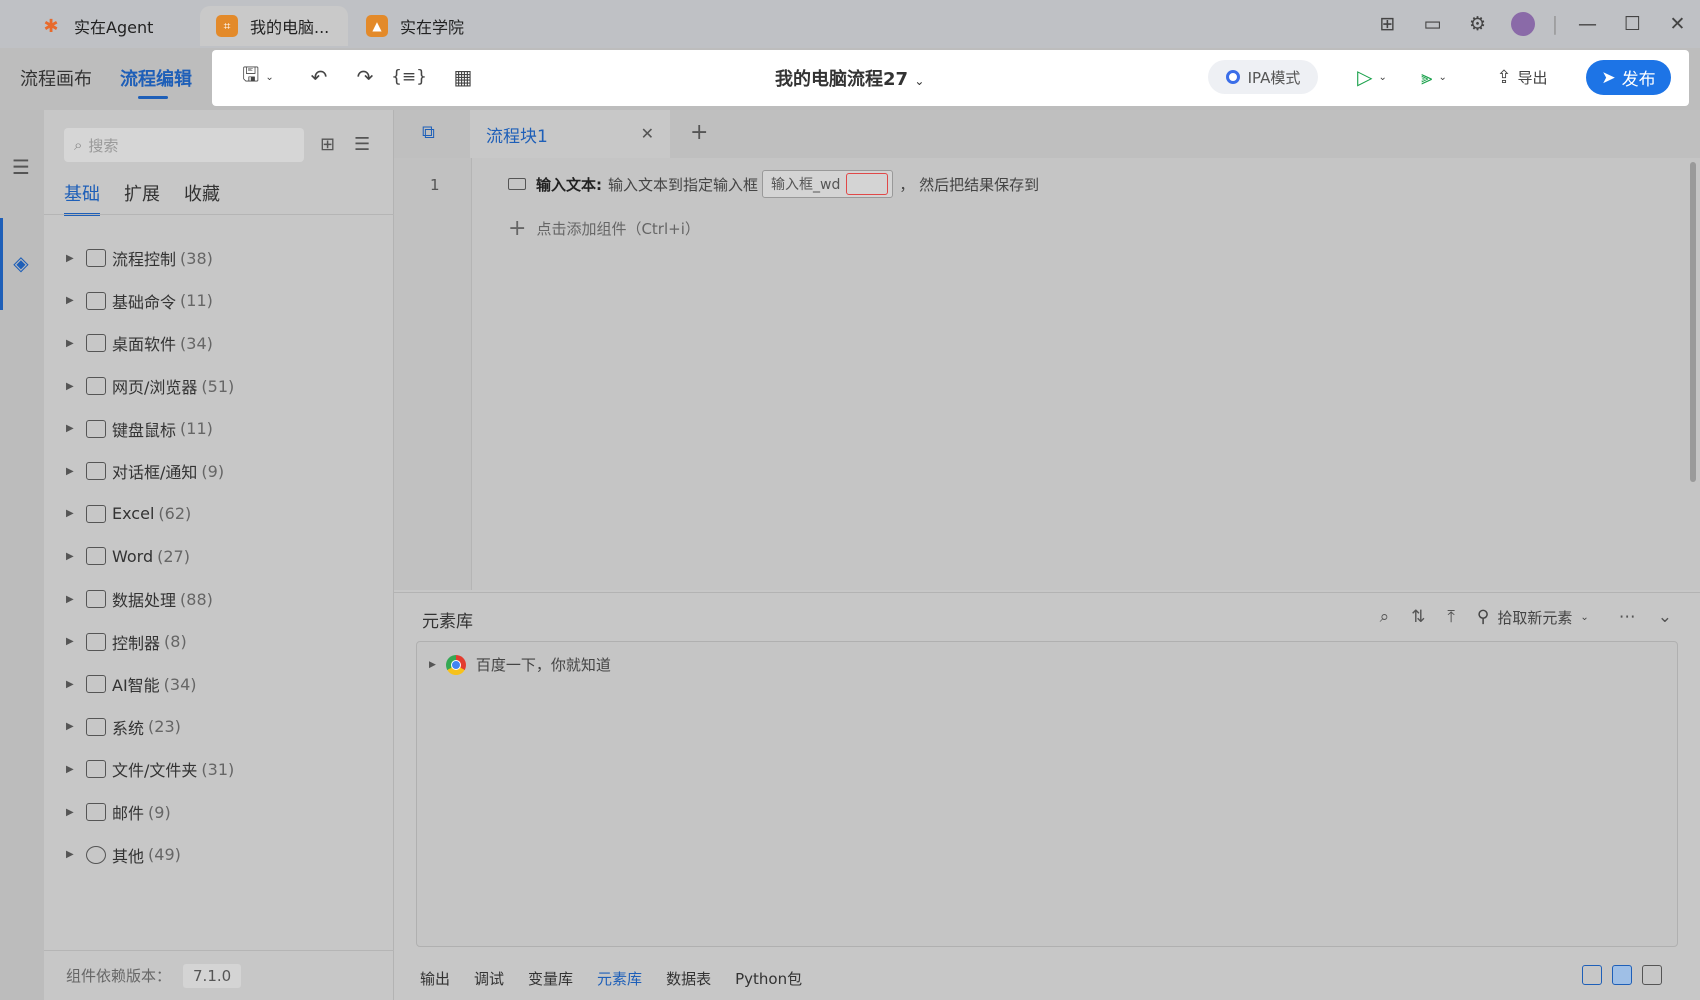 This screenshot has height=1000, width=1700. Describe the element at coordinates (224, 599) in the screenshot. I see `category-data-processing: ▶ 数据处理 (88)` at that location.